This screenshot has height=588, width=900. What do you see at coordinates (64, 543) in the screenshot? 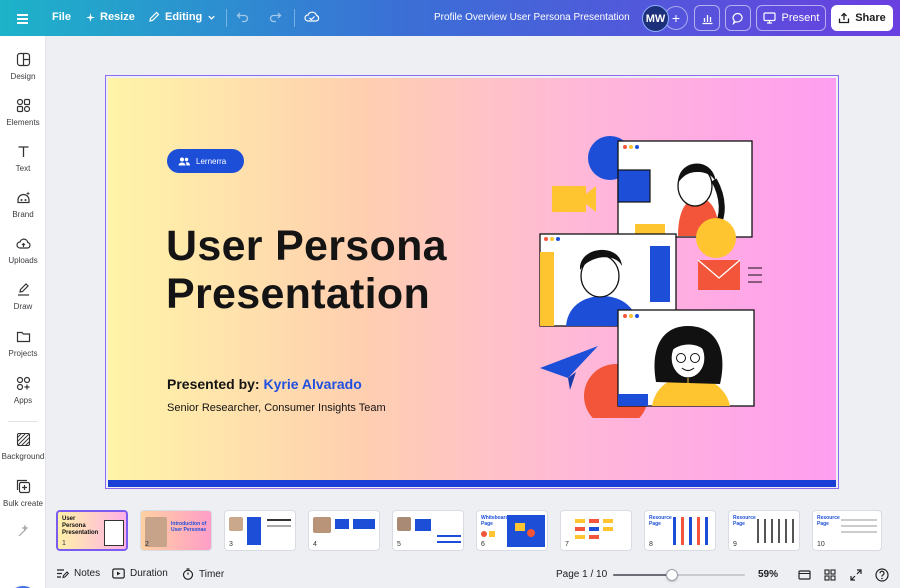
I see `thumbnail-number: 1` at bounding box center [64, 543].